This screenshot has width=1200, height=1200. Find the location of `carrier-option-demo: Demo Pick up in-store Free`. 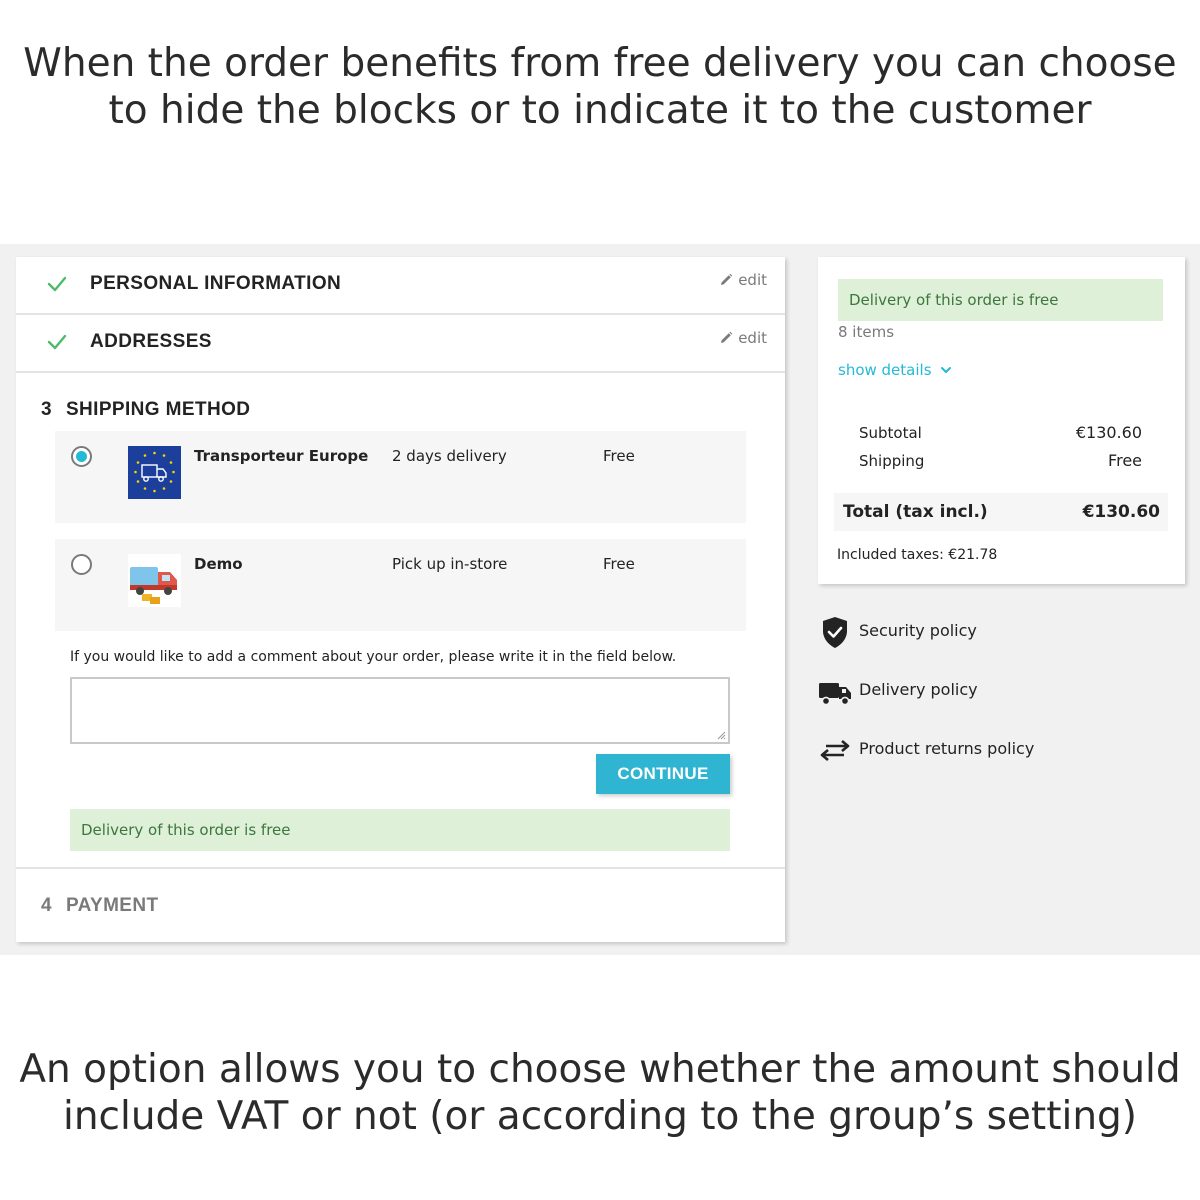

carrier-option-demo: Demo Pick up in-store Free is located at coordinates (400, 585).